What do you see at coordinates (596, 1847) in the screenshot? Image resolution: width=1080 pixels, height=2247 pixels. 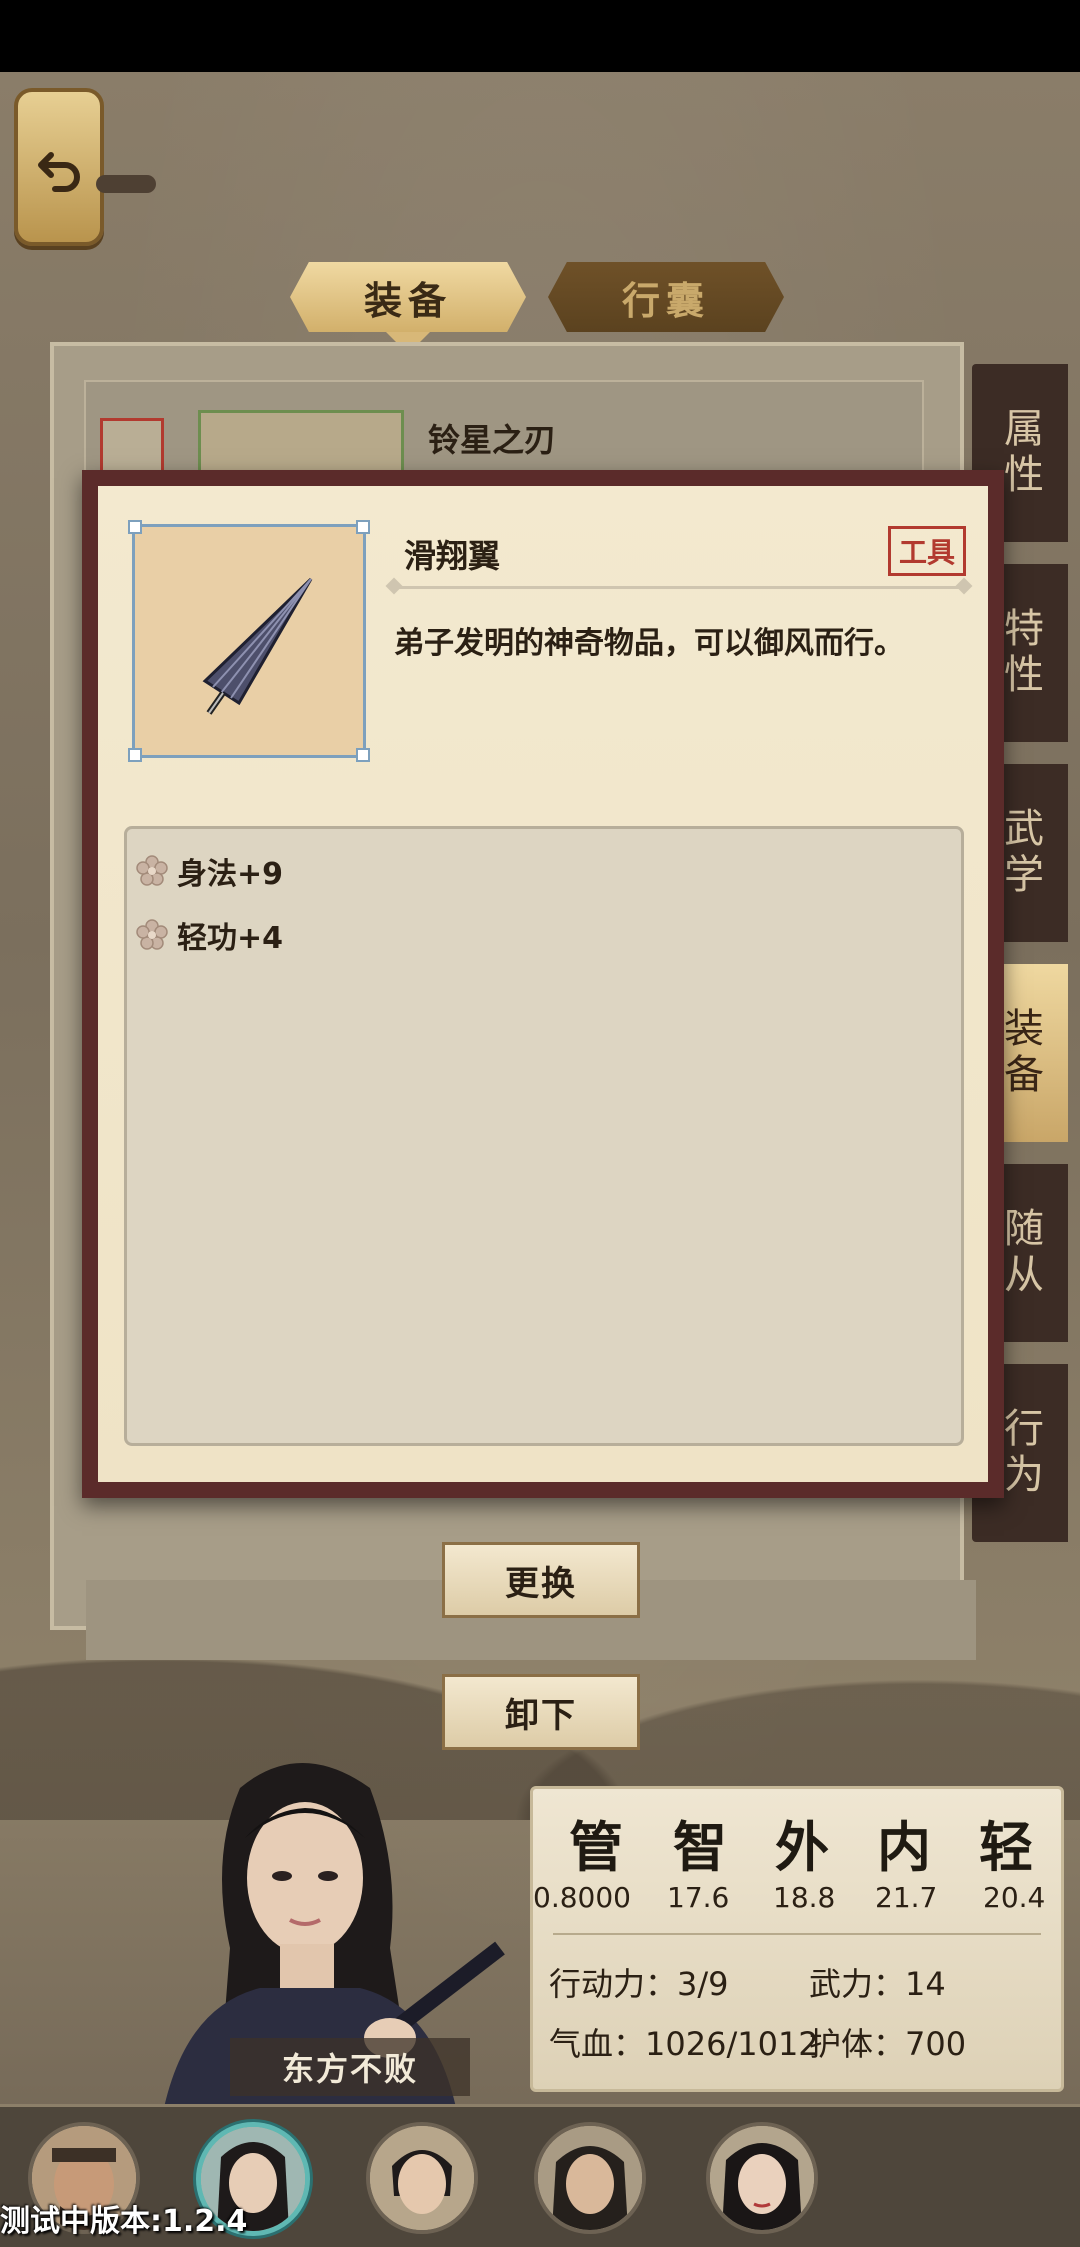 I see `stat-header: 管` at bounding box center [596, 1847].